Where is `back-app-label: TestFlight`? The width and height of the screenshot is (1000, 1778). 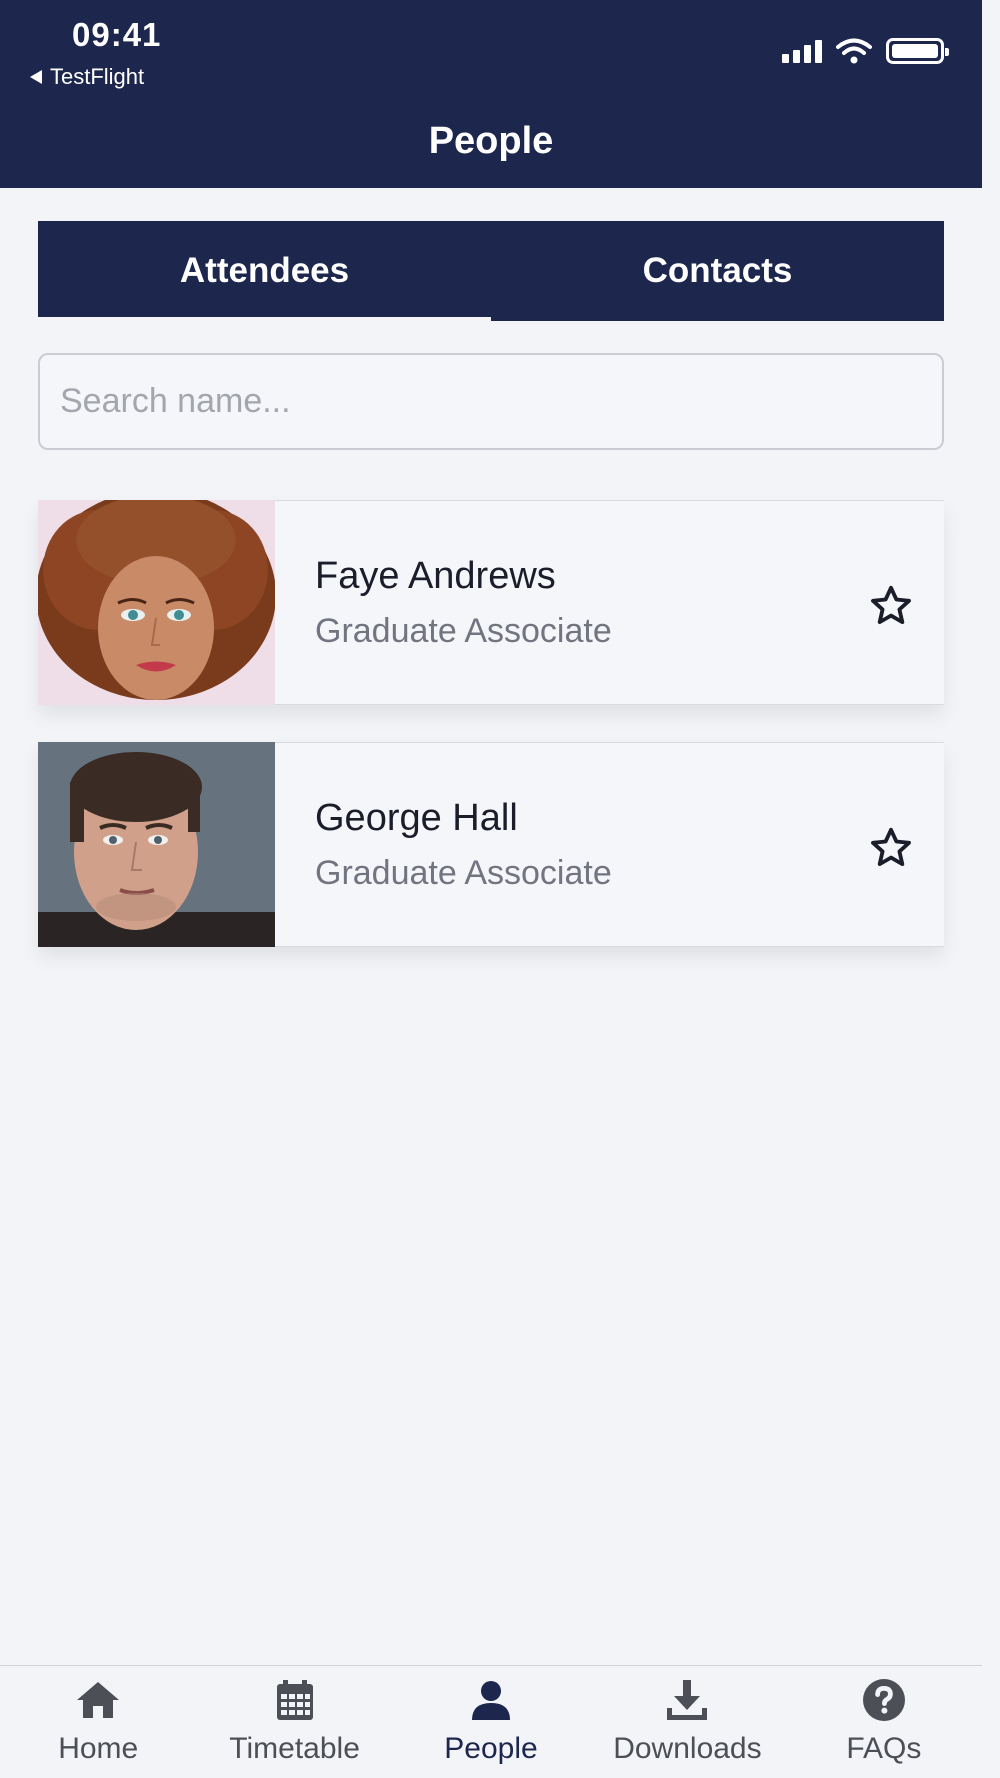
back-app-label: TestFlight is located at coordinates (97, 76).